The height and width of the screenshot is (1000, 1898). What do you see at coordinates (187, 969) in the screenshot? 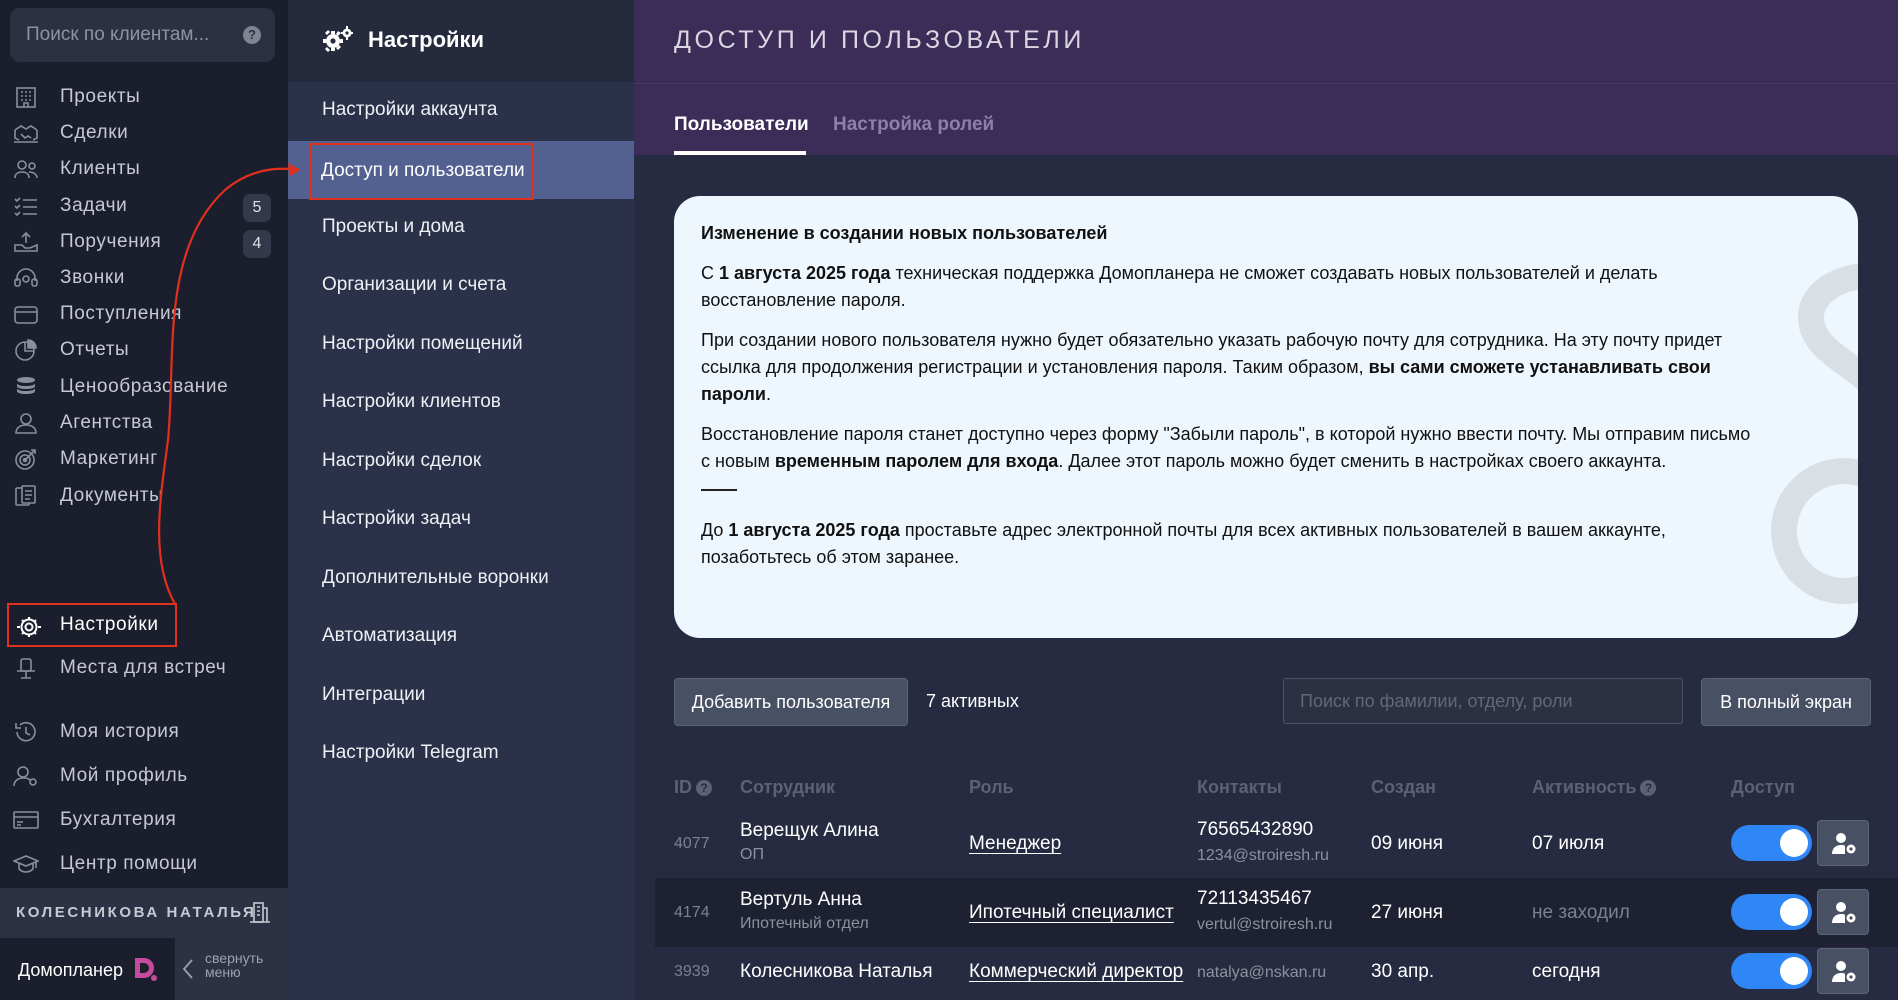
I see `chevron-left-icon` at bounding box center [187, 969].